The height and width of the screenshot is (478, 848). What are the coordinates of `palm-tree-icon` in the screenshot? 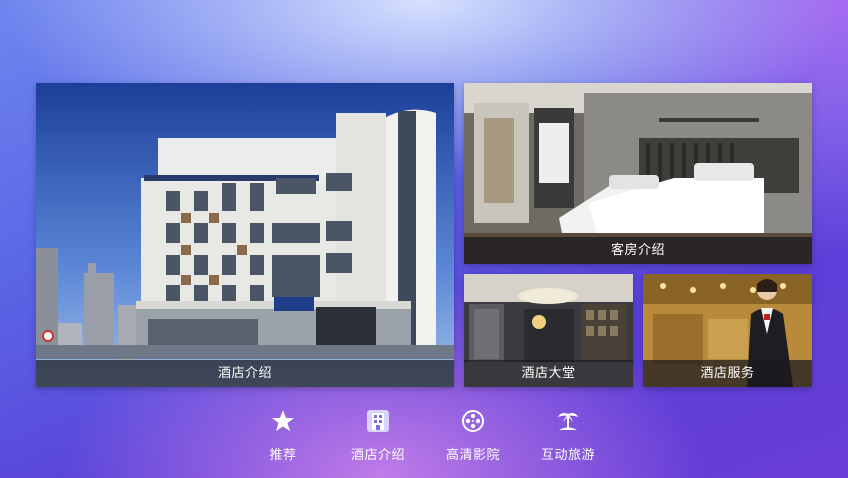 It's located at (568, 421).